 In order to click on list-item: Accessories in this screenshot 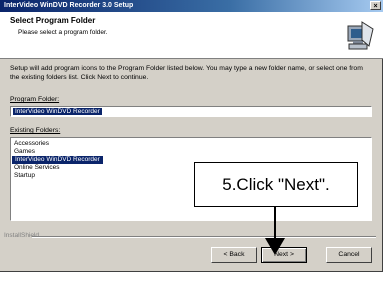, I will do `click(31, 144)`.